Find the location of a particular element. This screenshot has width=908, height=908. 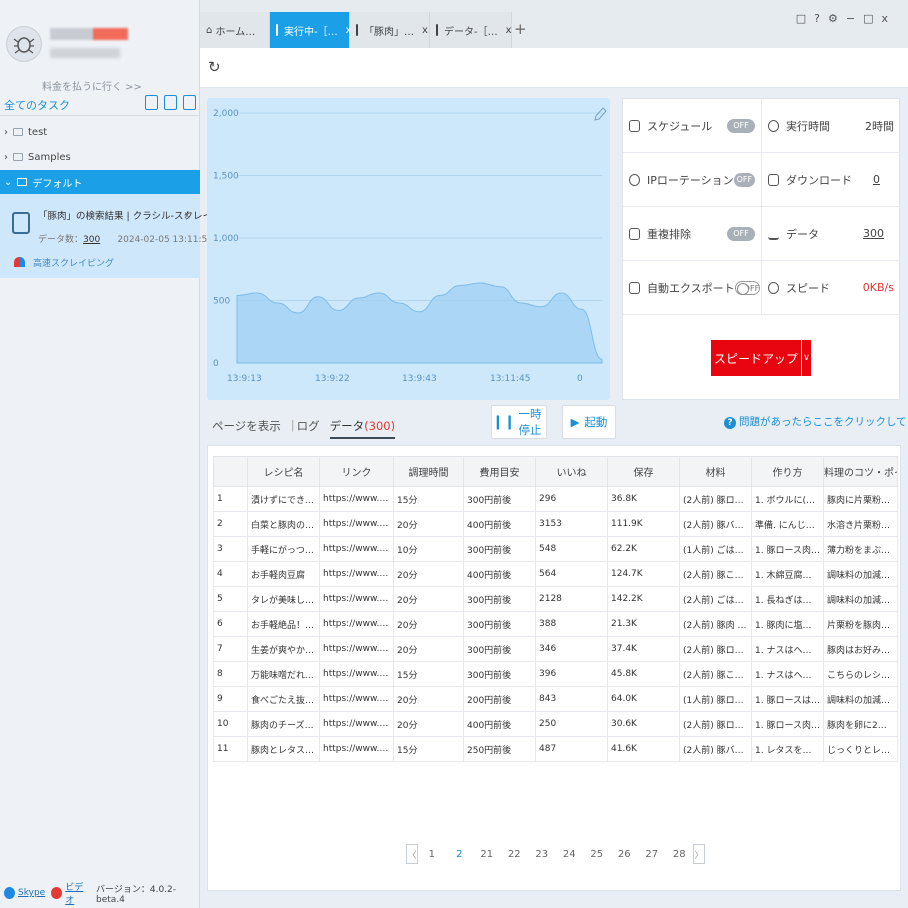

speed-up-button: スピードアップ ∨ is located at coordinates (761, 358).